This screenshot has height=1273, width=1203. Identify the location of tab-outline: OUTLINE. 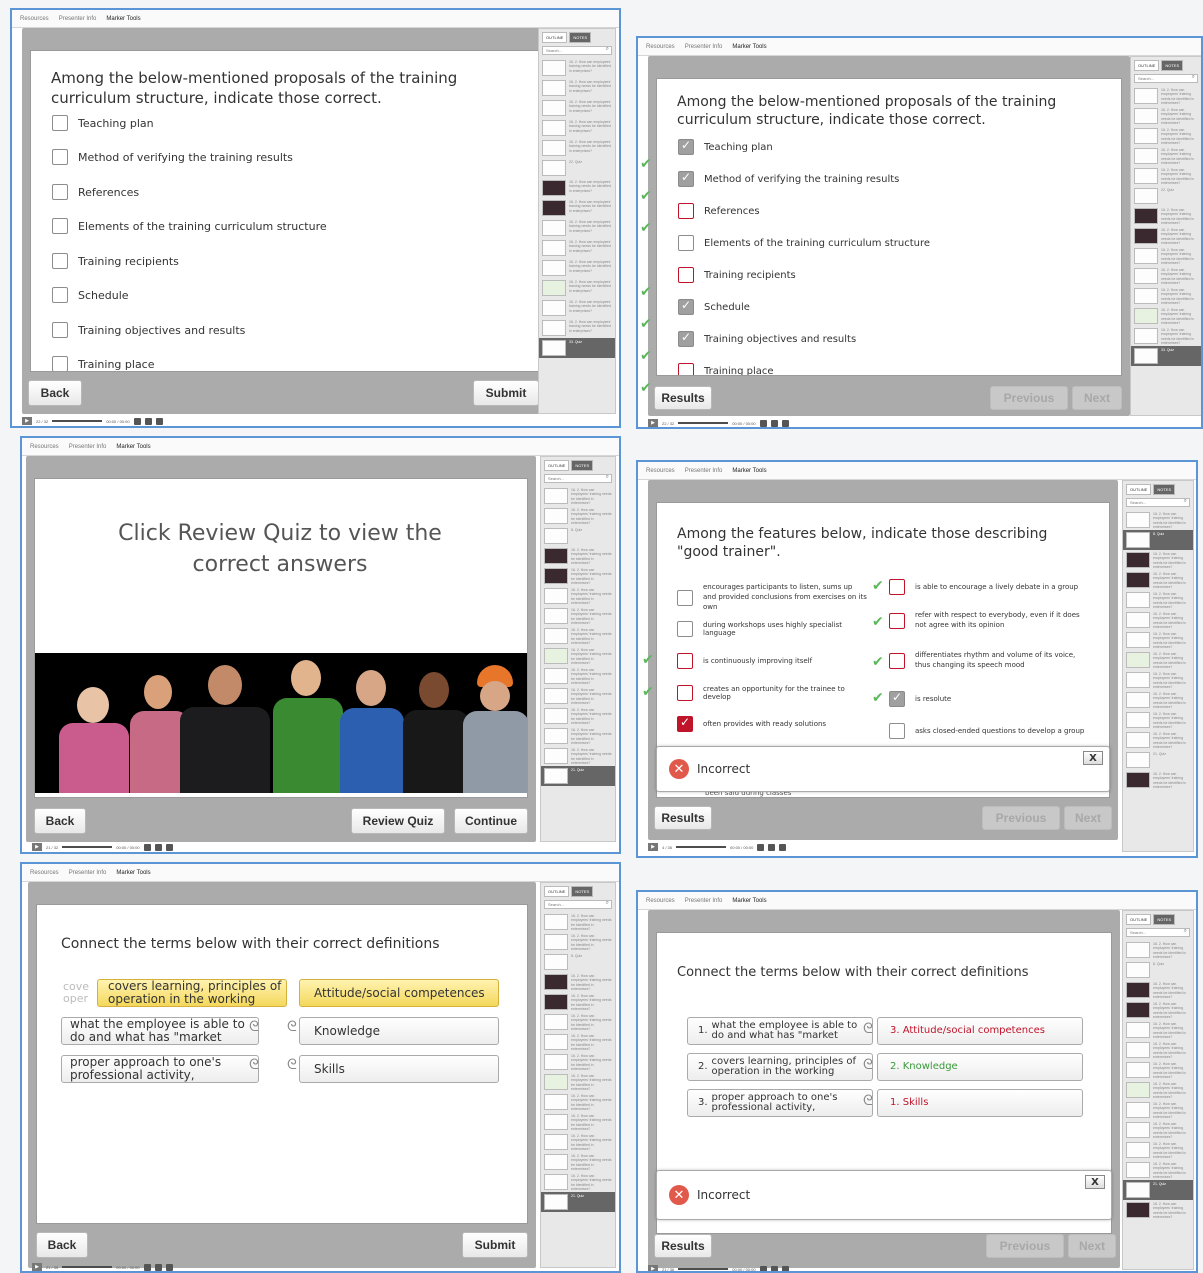
(555, 37).